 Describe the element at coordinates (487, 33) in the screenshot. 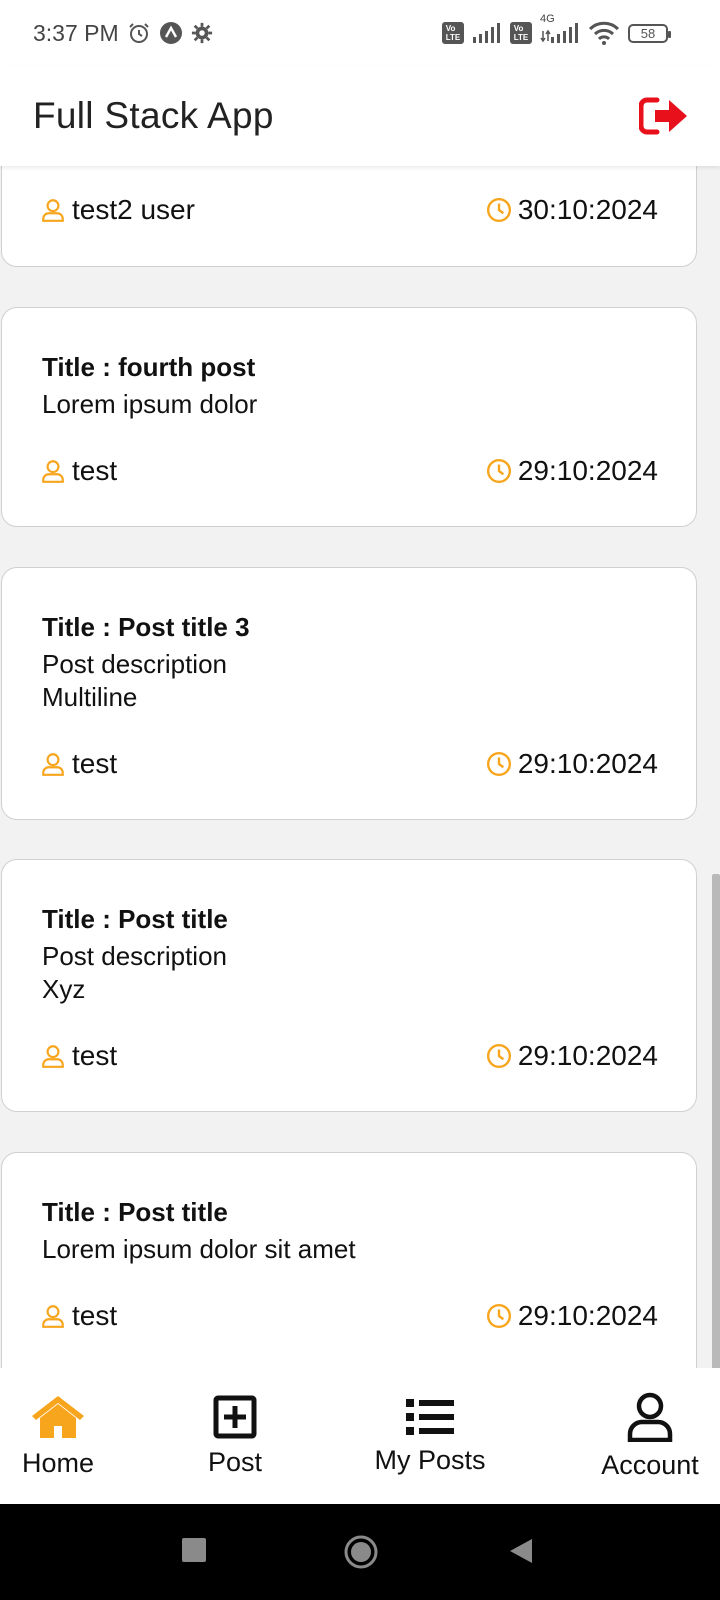

I see `signal-icon` at that location.